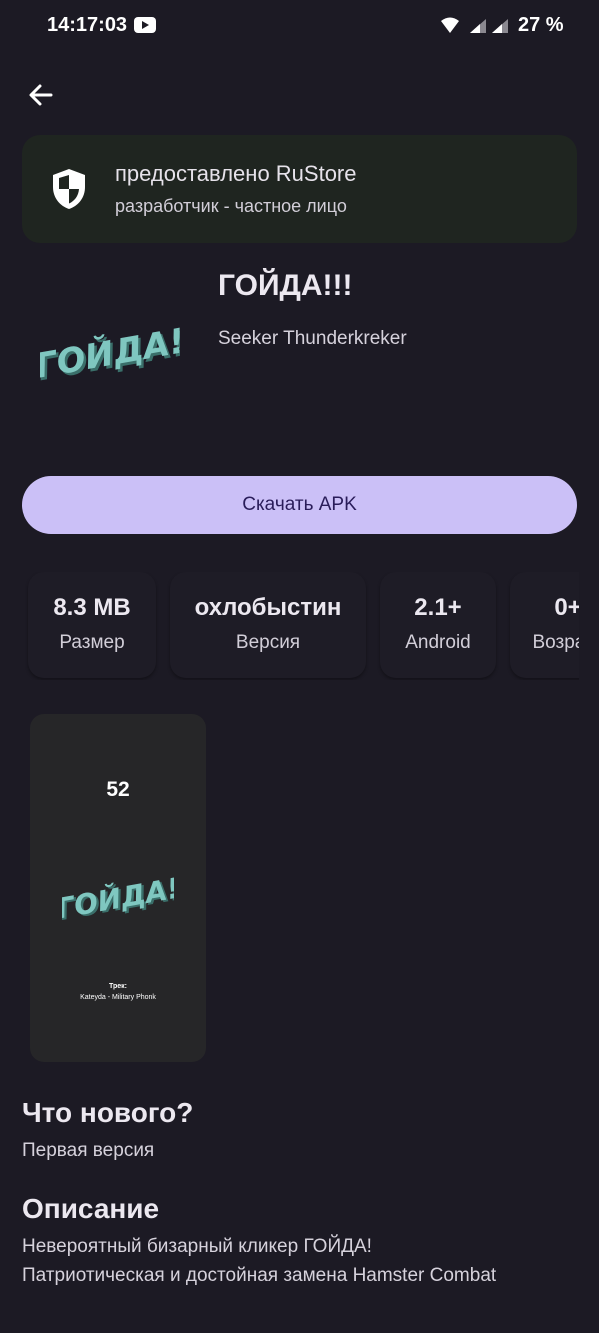 Image resolution: width=599 pixels, height=1333 pixels. Describe the element at coordinates (92, 625) in the screenshot. I see `chip-size: 8.3 MB Размер` at that location.